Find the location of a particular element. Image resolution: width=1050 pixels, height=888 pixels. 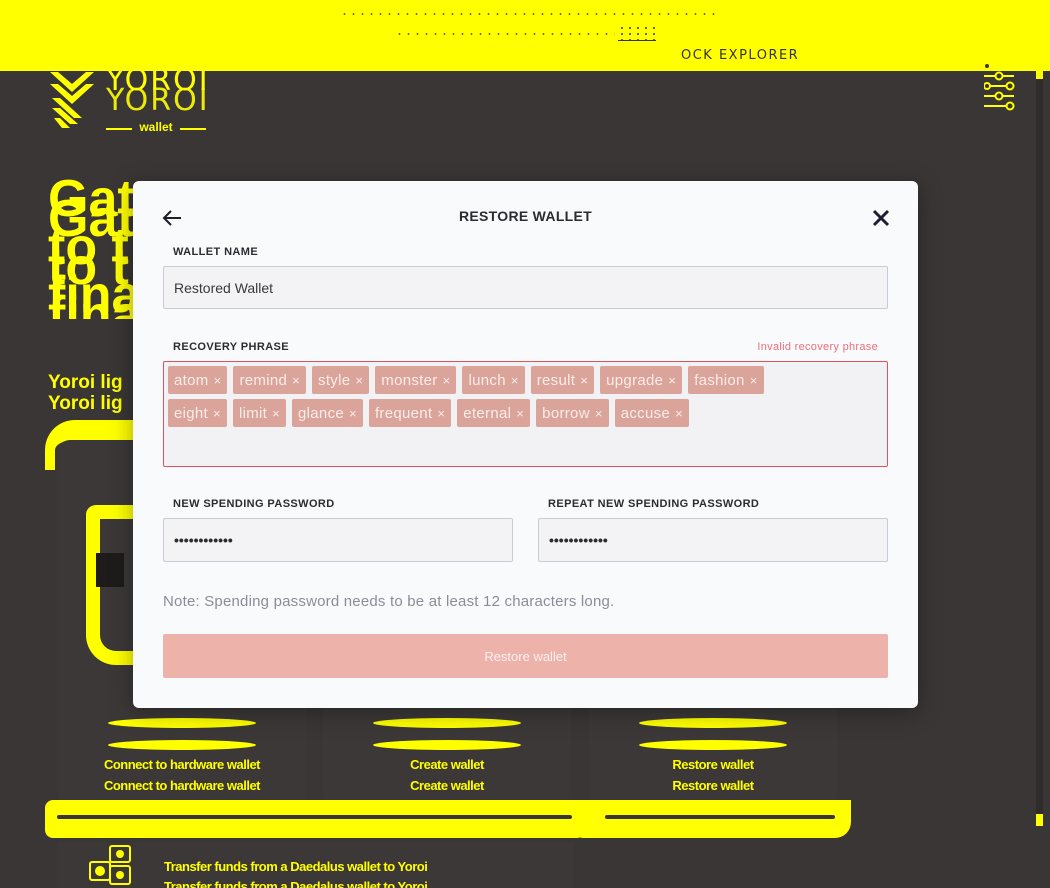

block-explorer-link: OCK EXPLORER is located at coordinates (740, 55).